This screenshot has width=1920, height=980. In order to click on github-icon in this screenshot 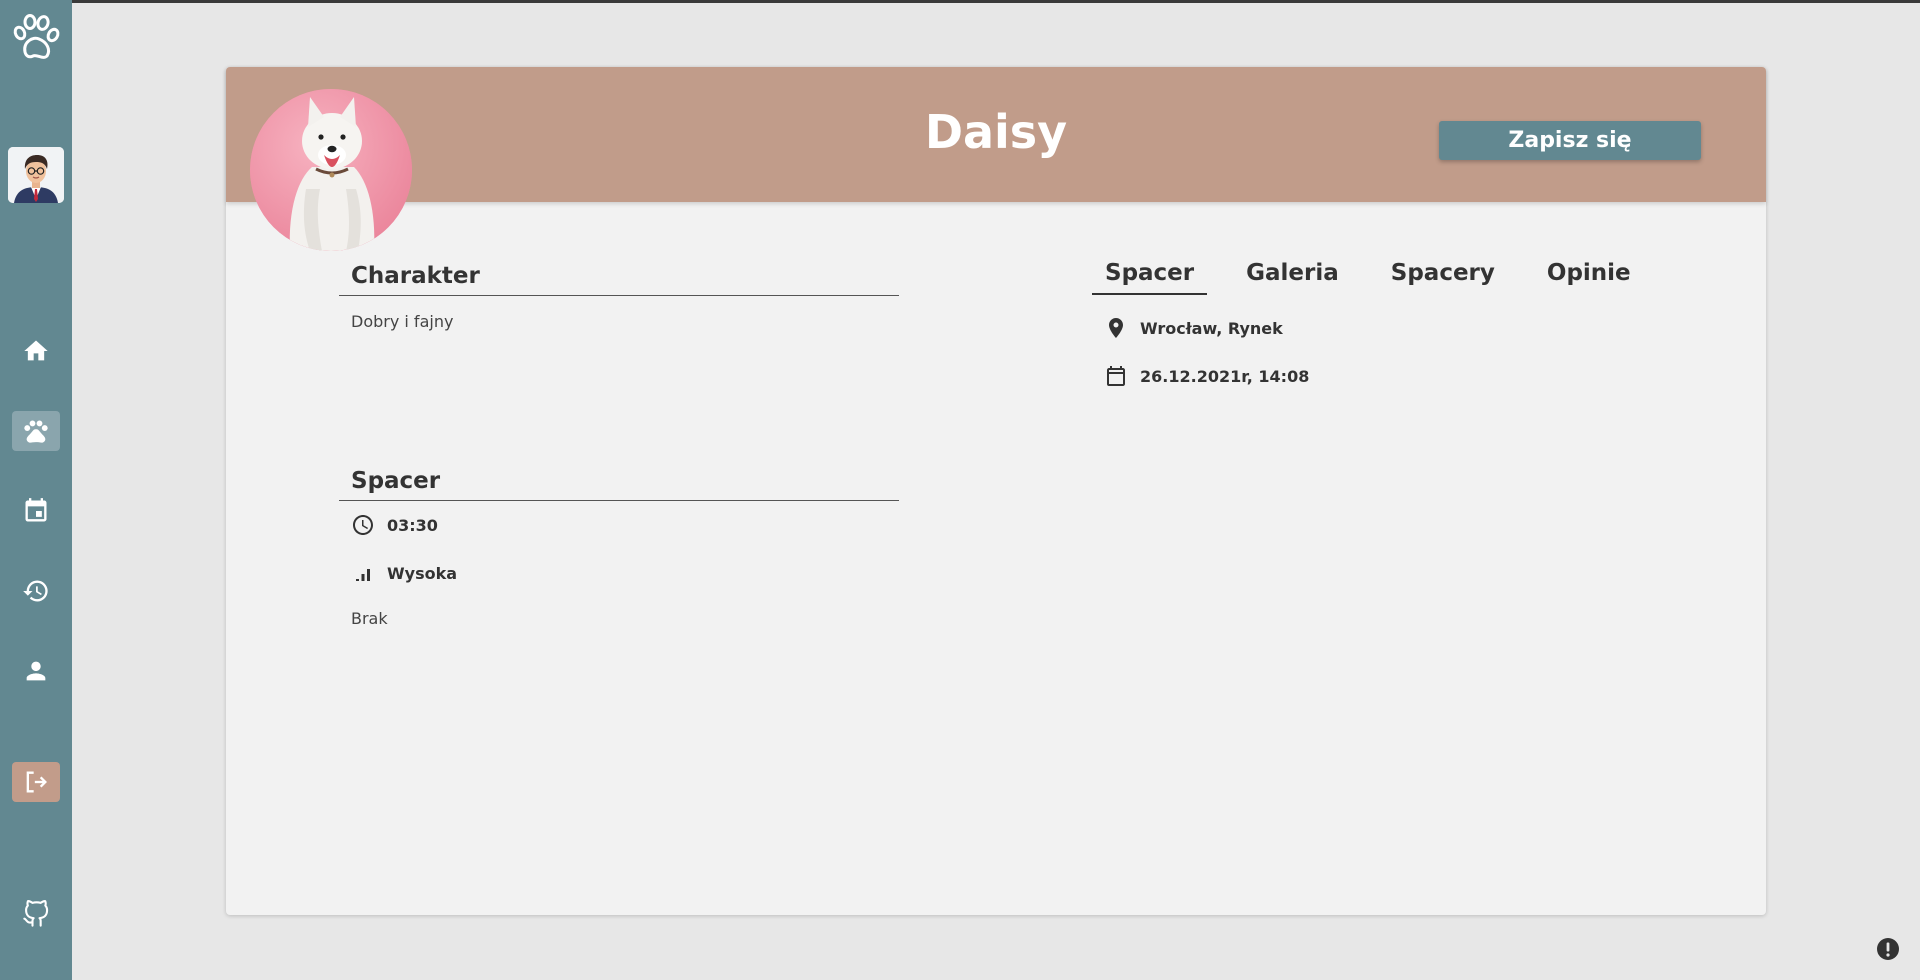, I will do `click(36, 913)`.